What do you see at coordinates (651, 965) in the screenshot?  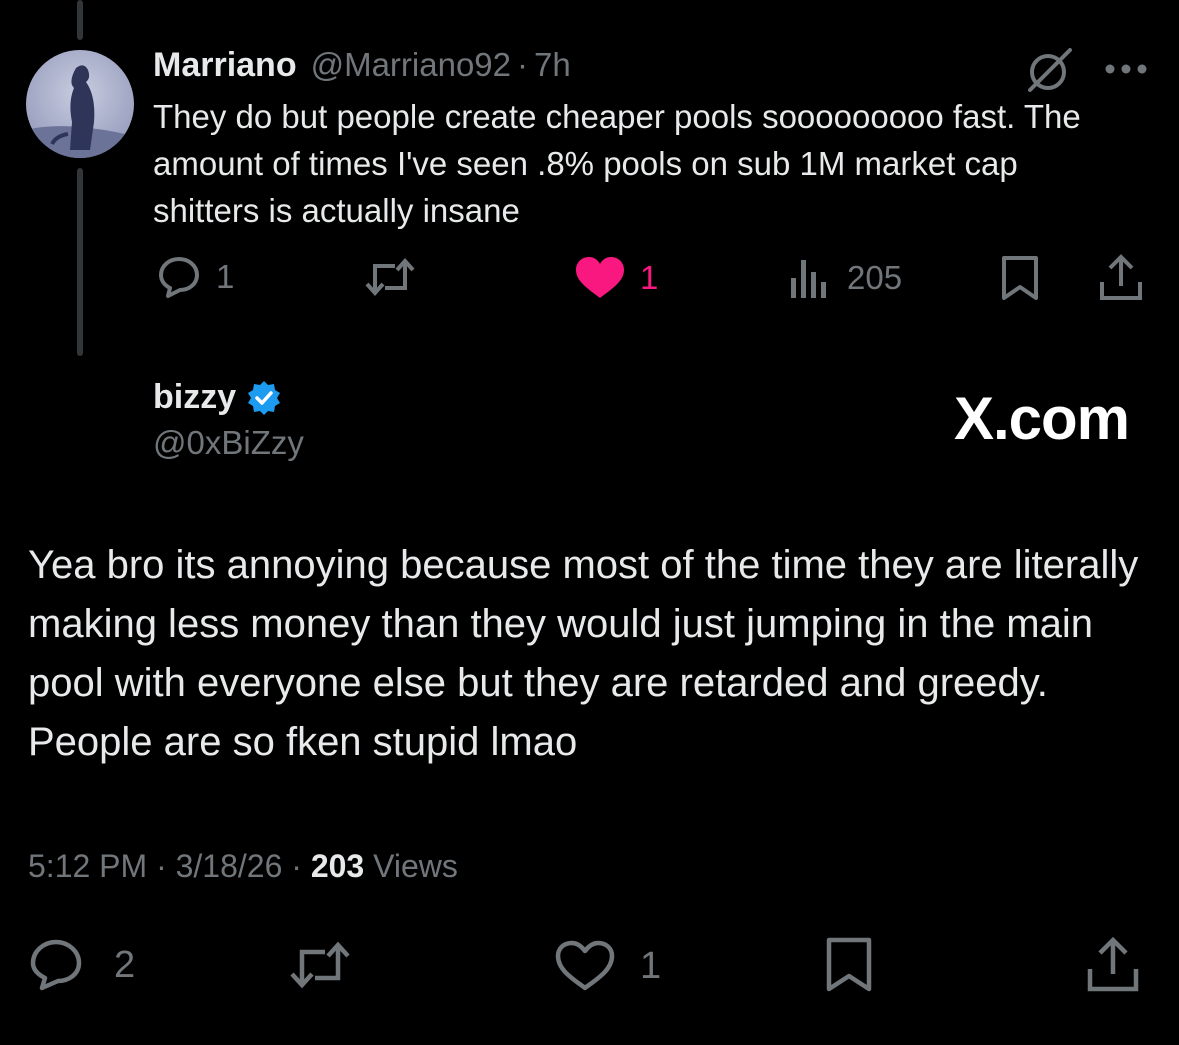 I see `main-like-count: 1` at bounding box center [651, 965].